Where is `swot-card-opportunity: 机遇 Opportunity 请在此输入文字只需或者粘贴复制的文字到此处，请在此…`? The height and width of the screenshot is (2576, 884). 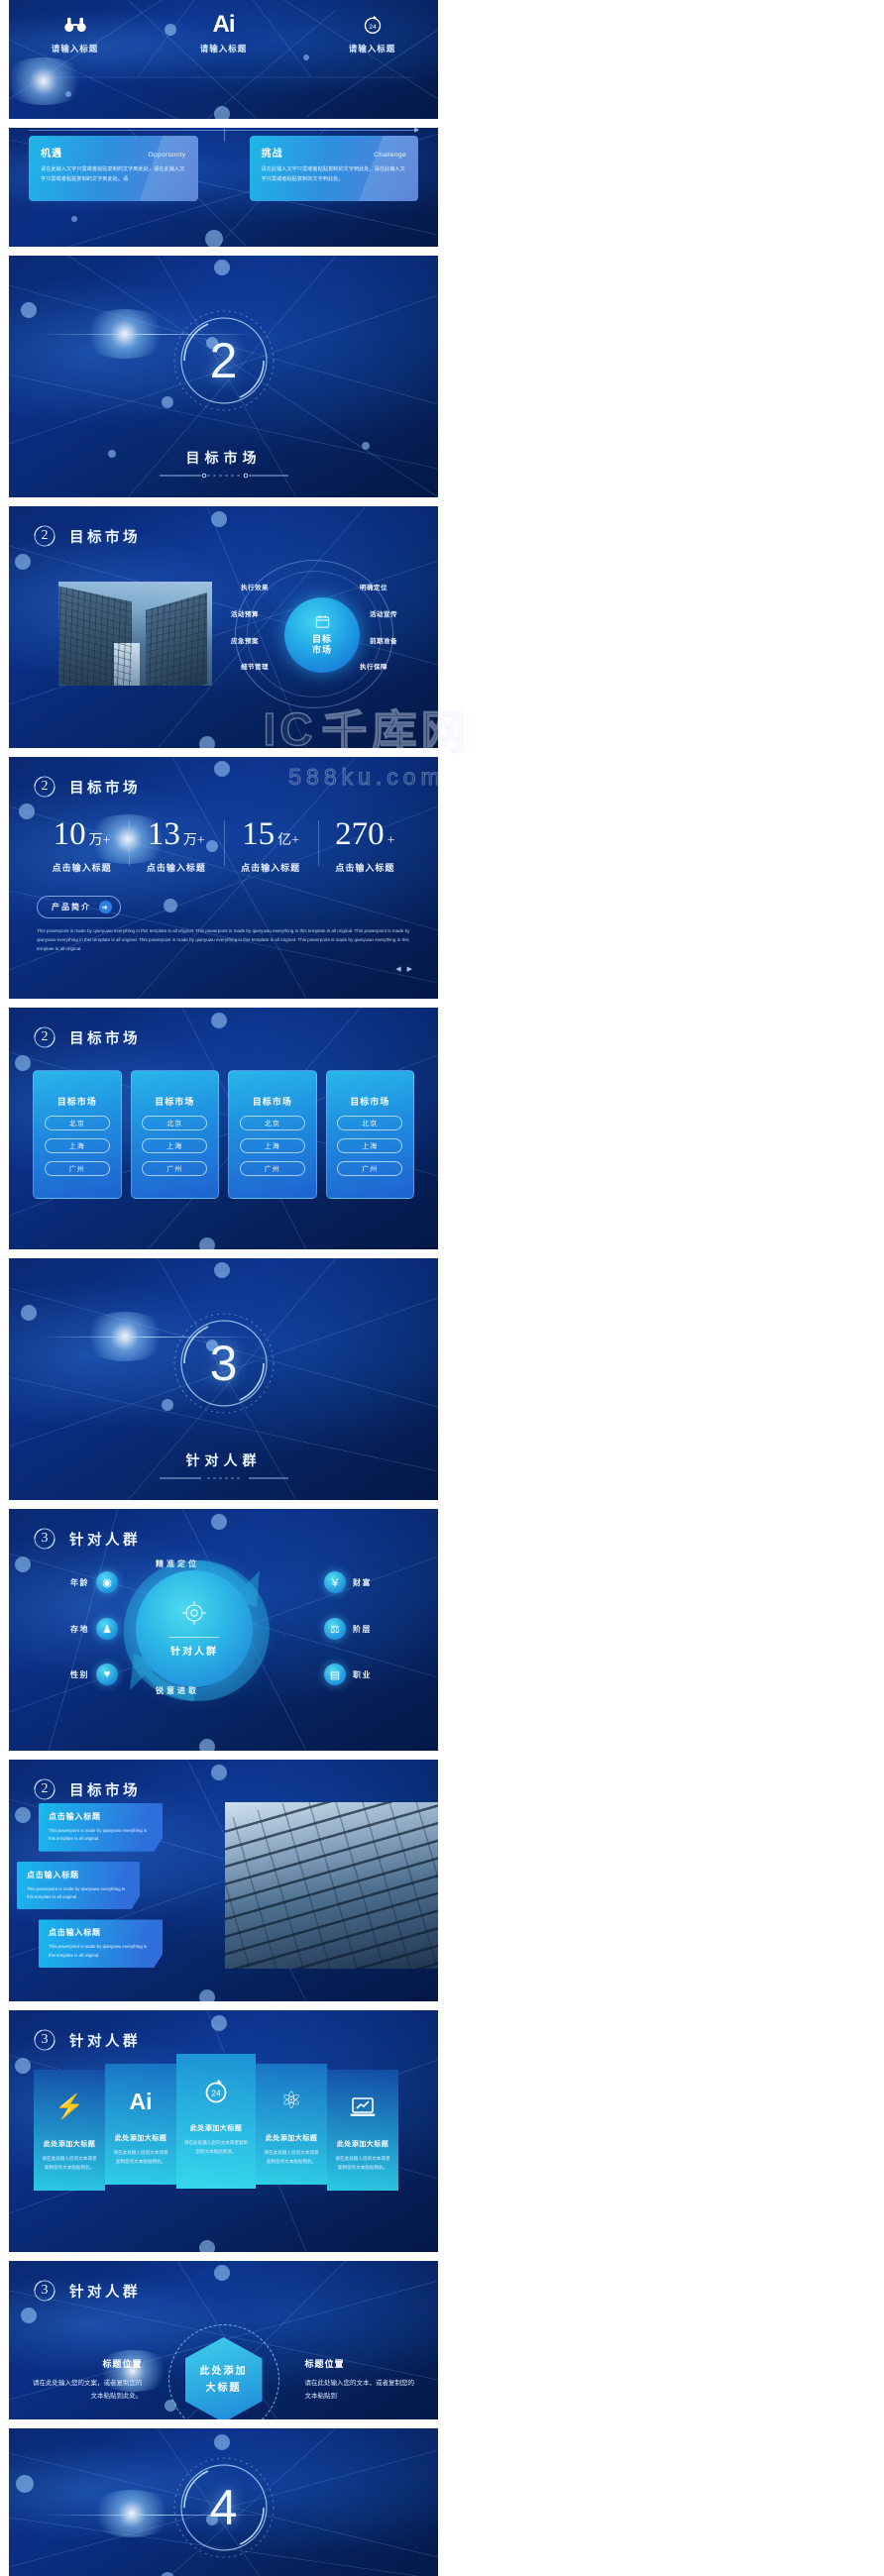 swot-card-opportunity: 机遇 Opportunity 请在此输入文字只需或者粘贴复制的文字到此处，请在此… is located at coordinates (113, 169).